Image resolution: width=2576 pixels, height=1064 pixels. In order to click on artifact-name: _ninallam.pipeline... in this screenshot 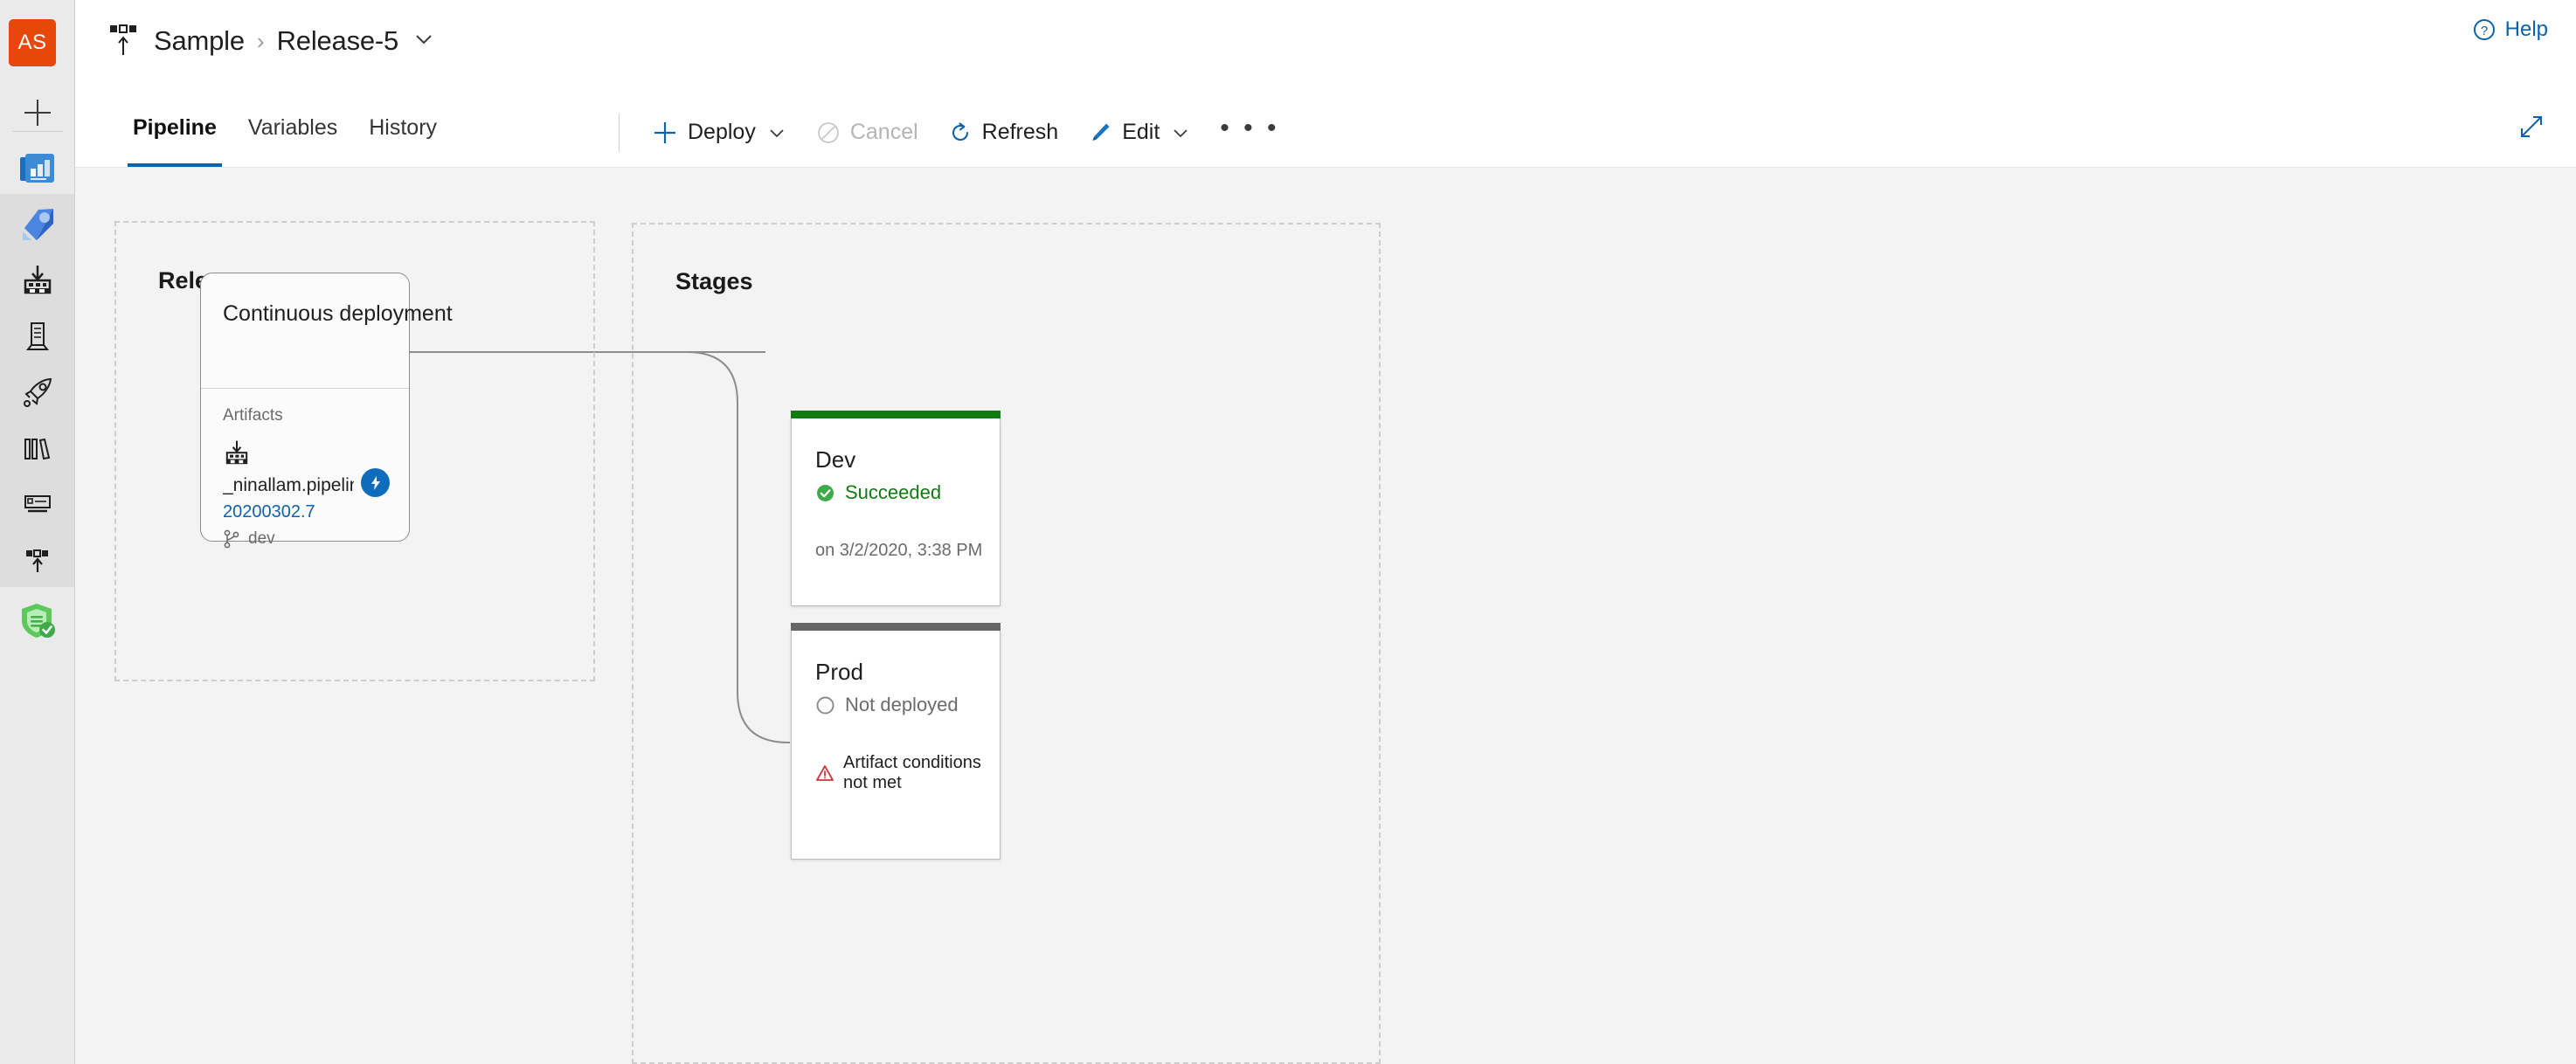, I will do `click(288, 485)`.